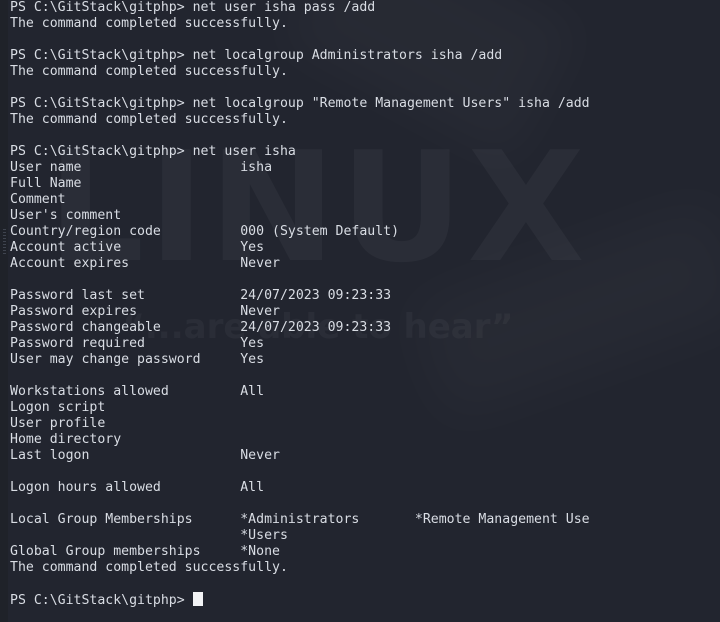 The image size is (720, 622). I want to click on terminal-line: User's comment, so click(66, 215).